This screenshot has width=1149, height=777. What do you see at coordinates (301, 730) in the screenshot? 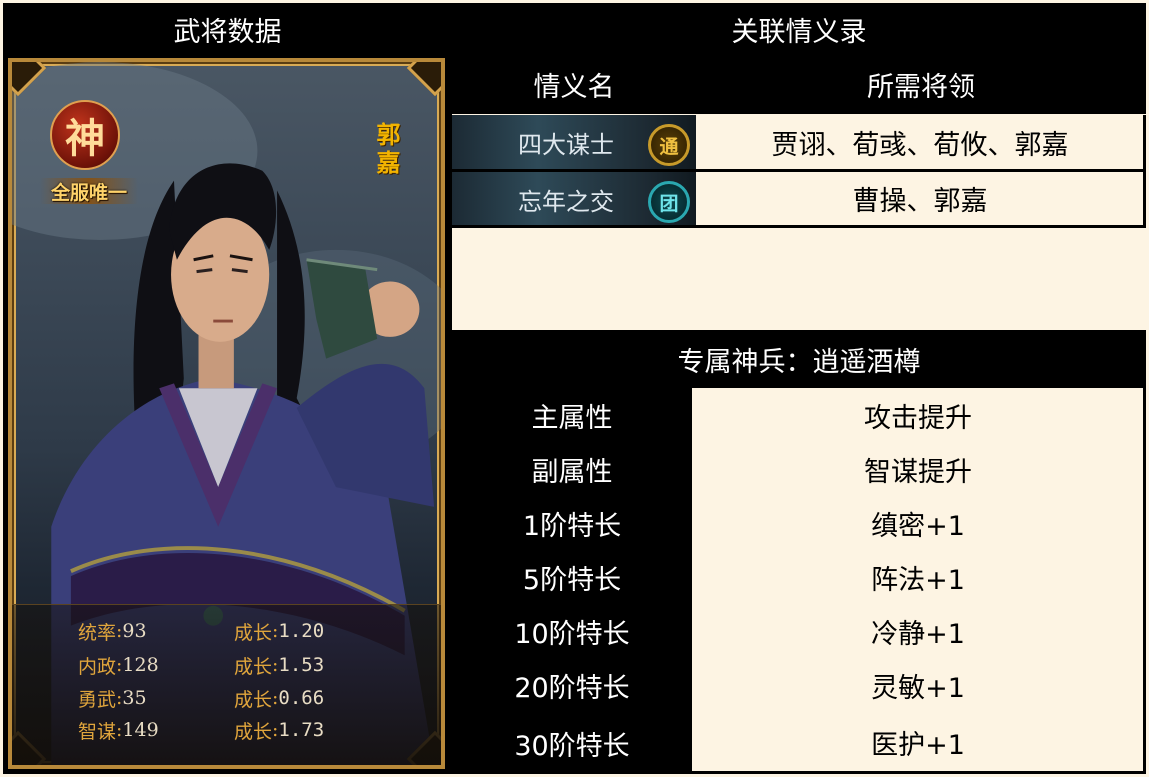
I see `growth-value: 1.73` at bounding box center [301, 730].